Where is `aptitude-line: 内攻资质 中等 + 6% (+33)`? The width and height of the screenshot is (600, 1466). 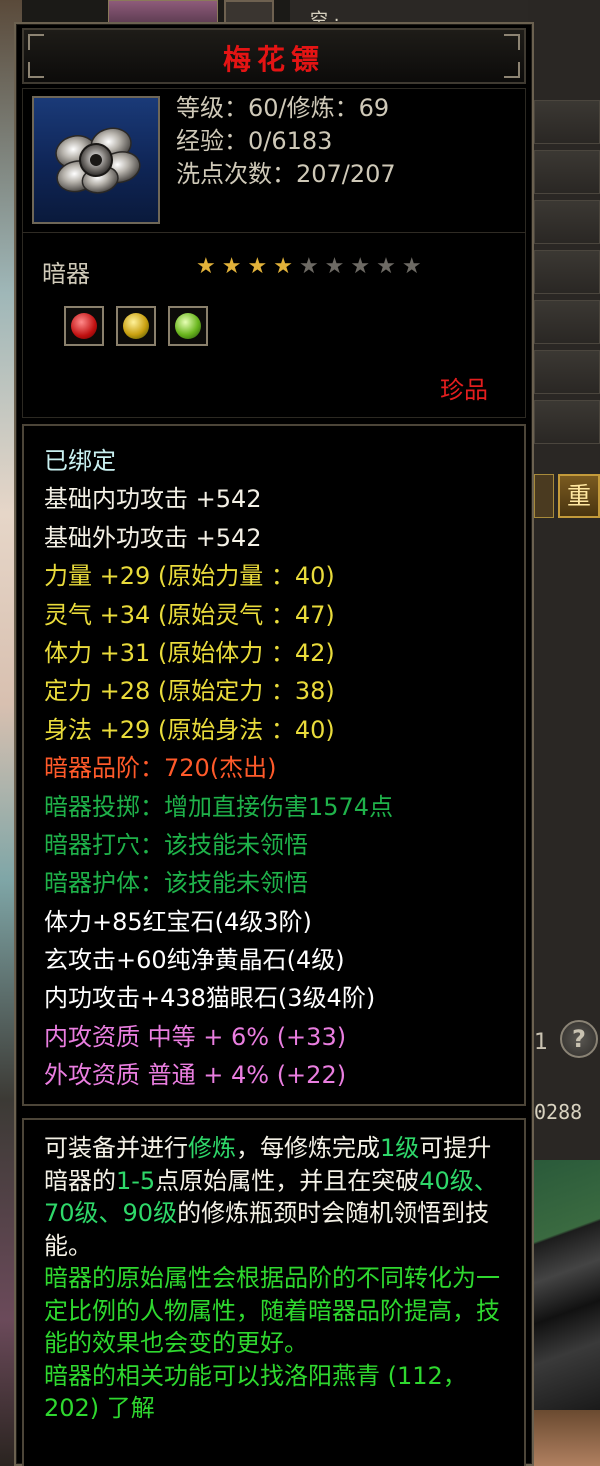 aptitude-line: 内攻资质 中等 + 6% (+33) is located at coordinates (195, 1036).